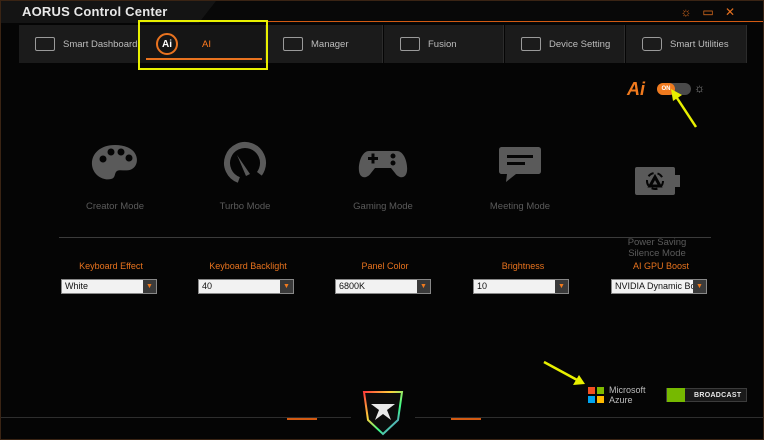 The image size is (764, 440). What do you see at coordinates (718, 395) in the screenshot?
I see `nvidia-broadcast-label: BROADCAST` at bounding box center [718, 395].